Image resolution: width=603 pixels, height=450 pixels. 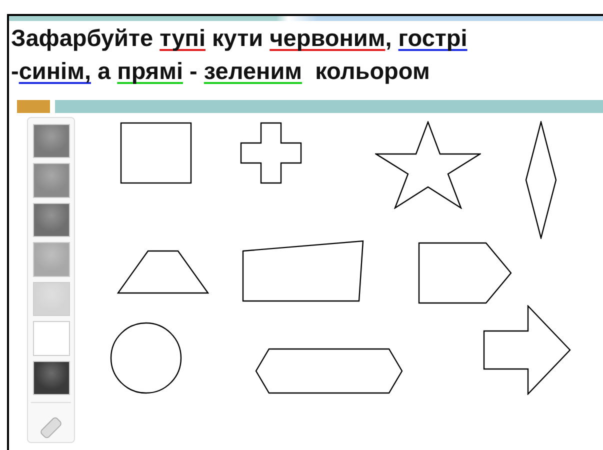 I want to click on square-shape, so click(x=156, y=153).